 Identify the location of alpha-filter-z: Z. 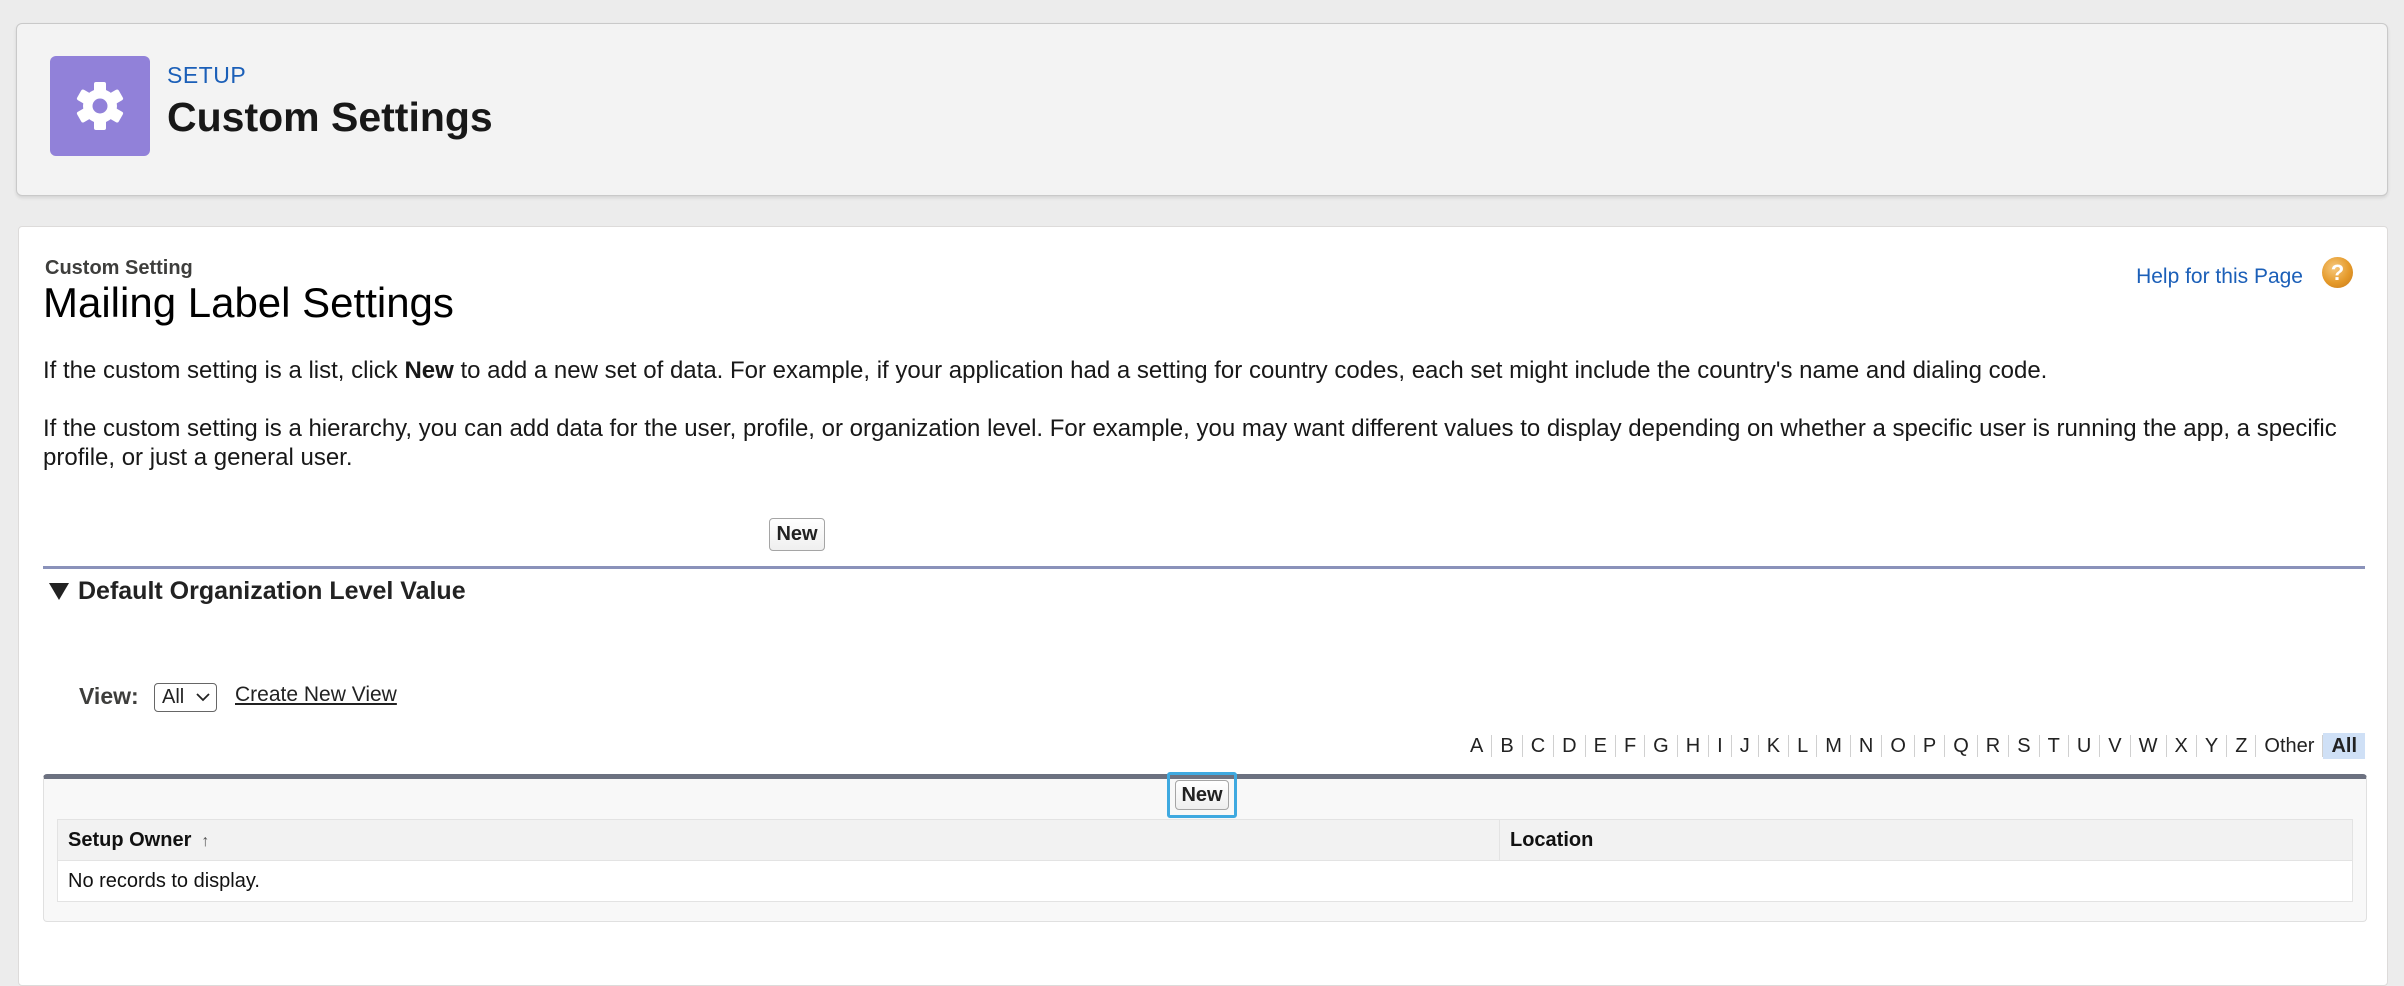
(2241, 746).